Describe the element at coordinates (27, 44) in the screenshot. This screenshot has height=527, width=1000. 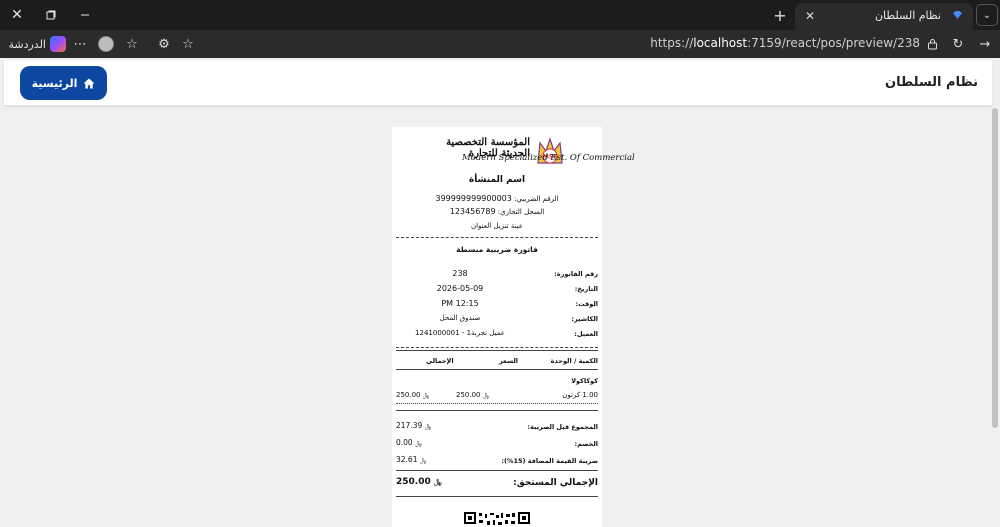
I see `chat-label: الدردشة` at that location.